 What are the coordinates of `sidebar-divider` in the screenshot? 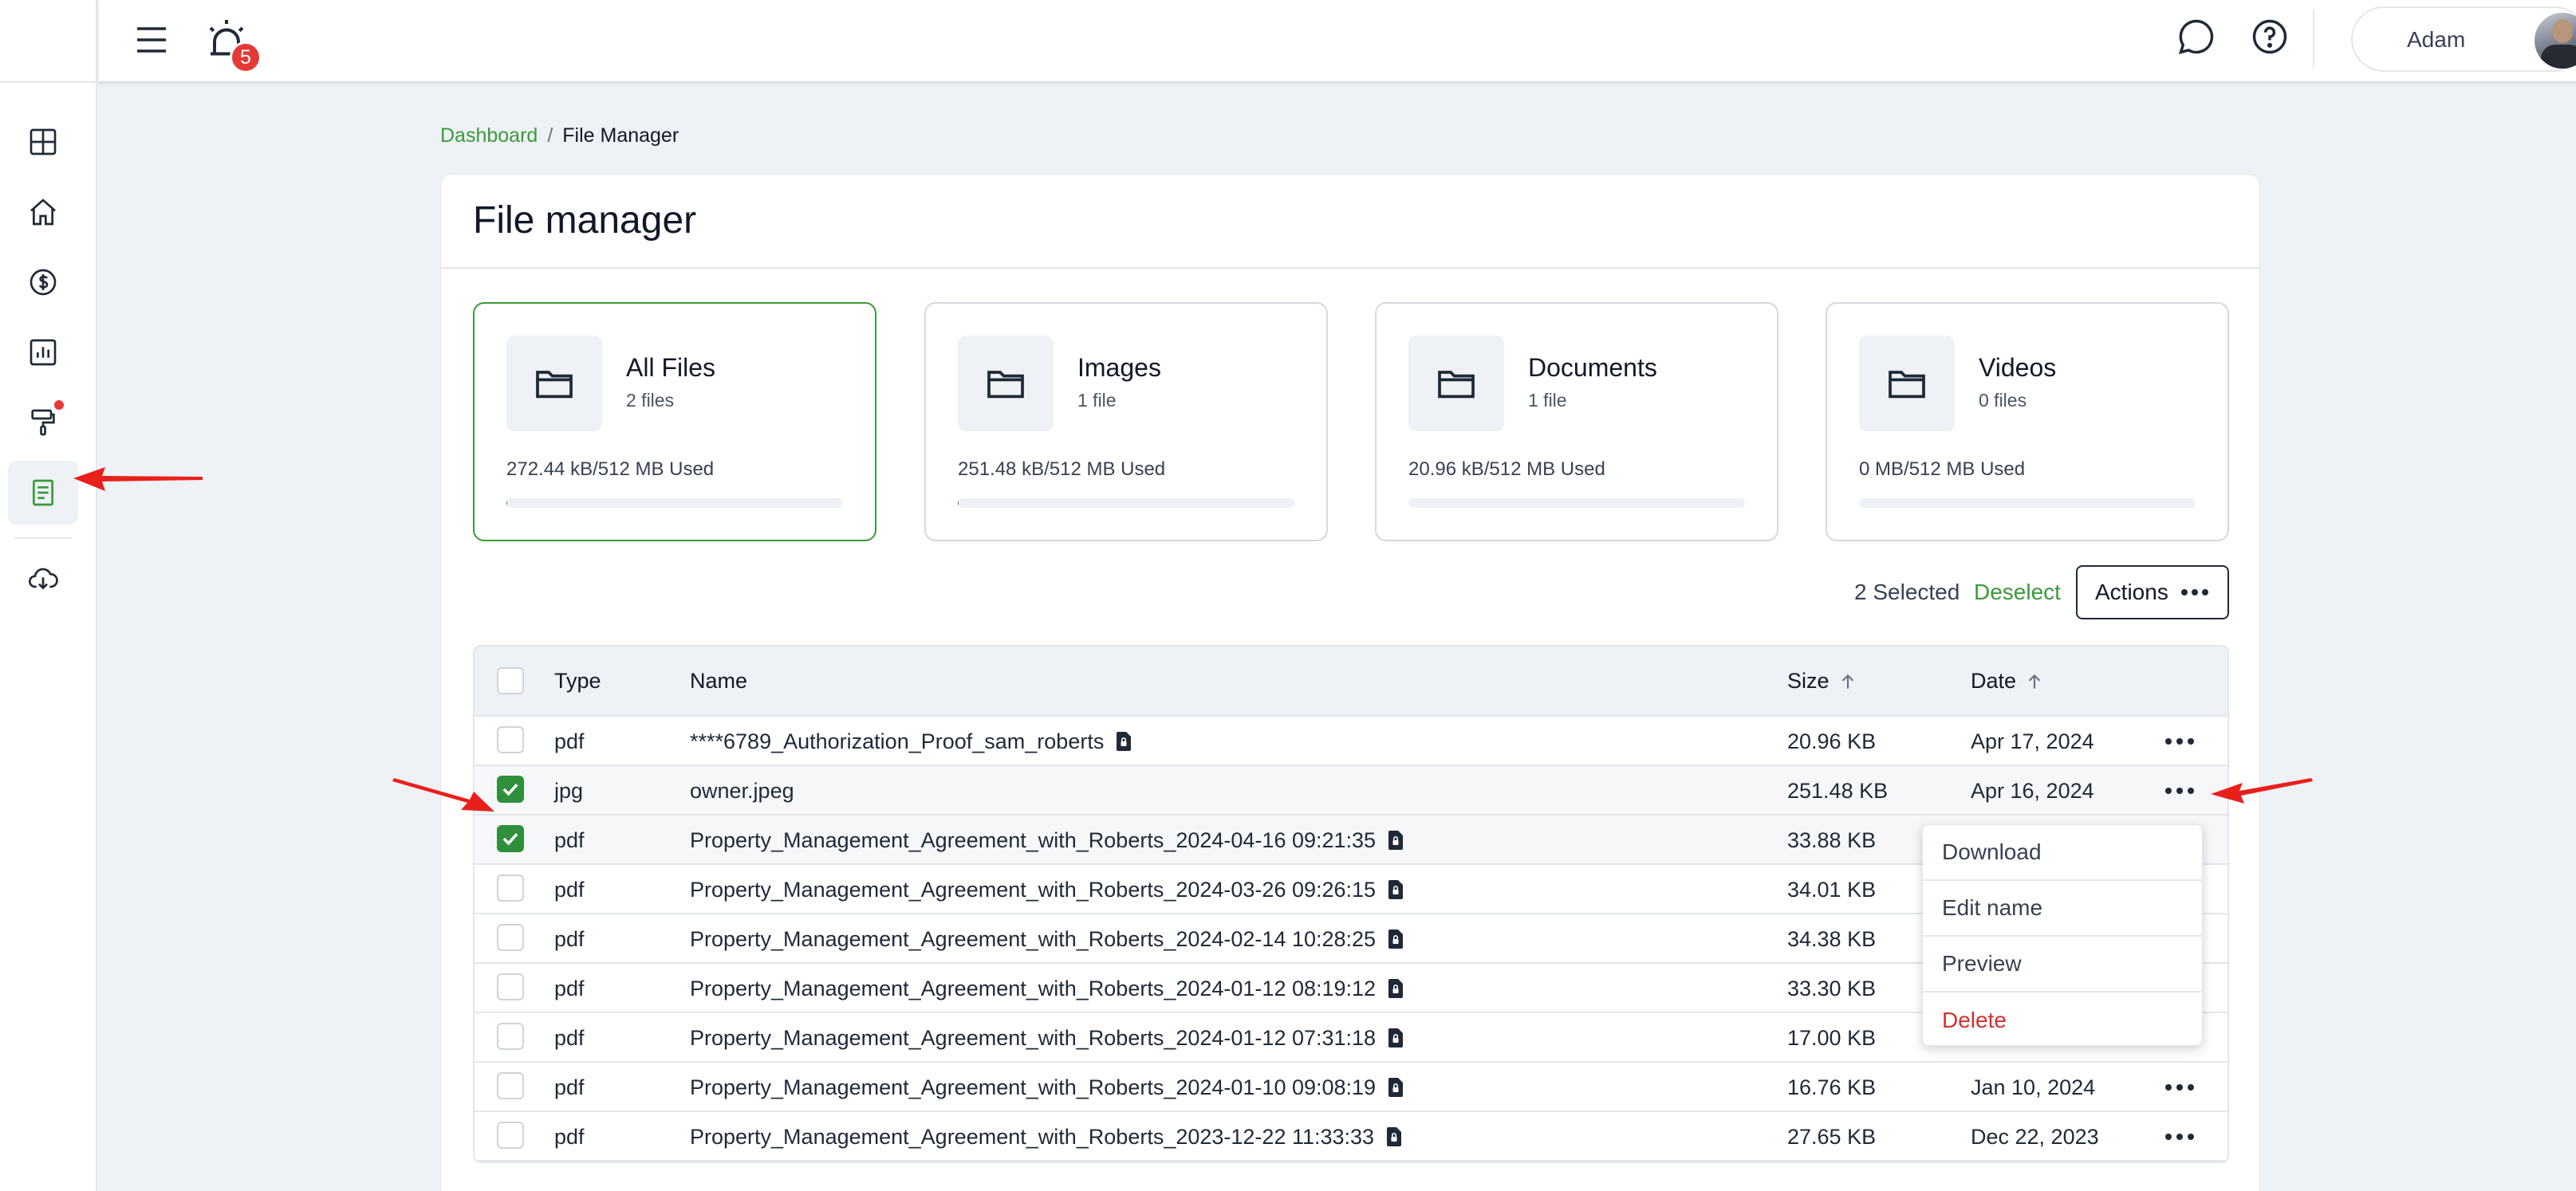 It's located at (43, 538).